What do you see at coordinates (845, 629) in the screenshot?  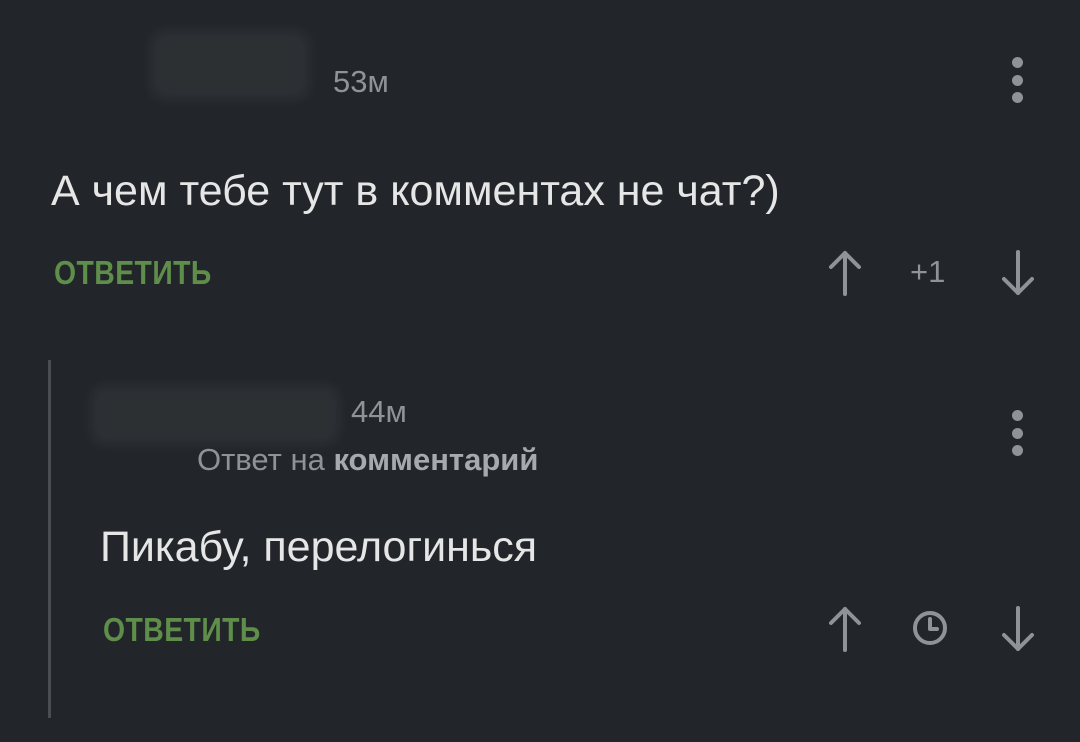 I see `comment-2-upvote-icon` at bounding box center [845, 629].